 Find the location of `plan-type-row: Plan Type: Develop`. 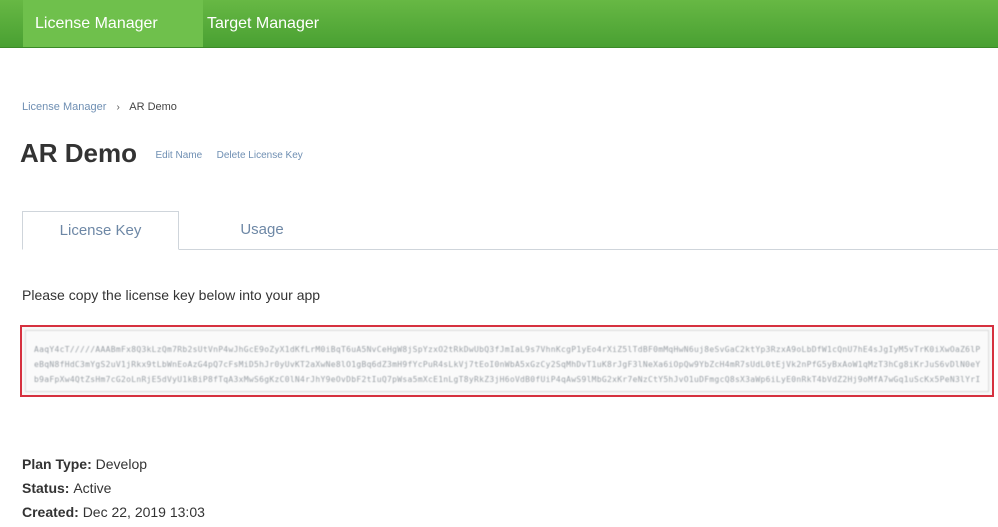

plan-type-row: Plan Type: Develop is located at coordinates (113, 464).